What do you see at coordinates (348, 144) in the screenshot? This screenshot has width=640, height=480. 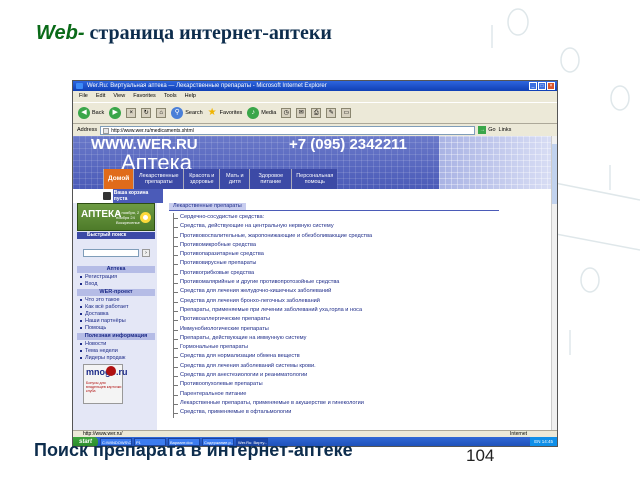 I see `site-phone: +7 (095) 2342211` at bounding box center [348, 144].